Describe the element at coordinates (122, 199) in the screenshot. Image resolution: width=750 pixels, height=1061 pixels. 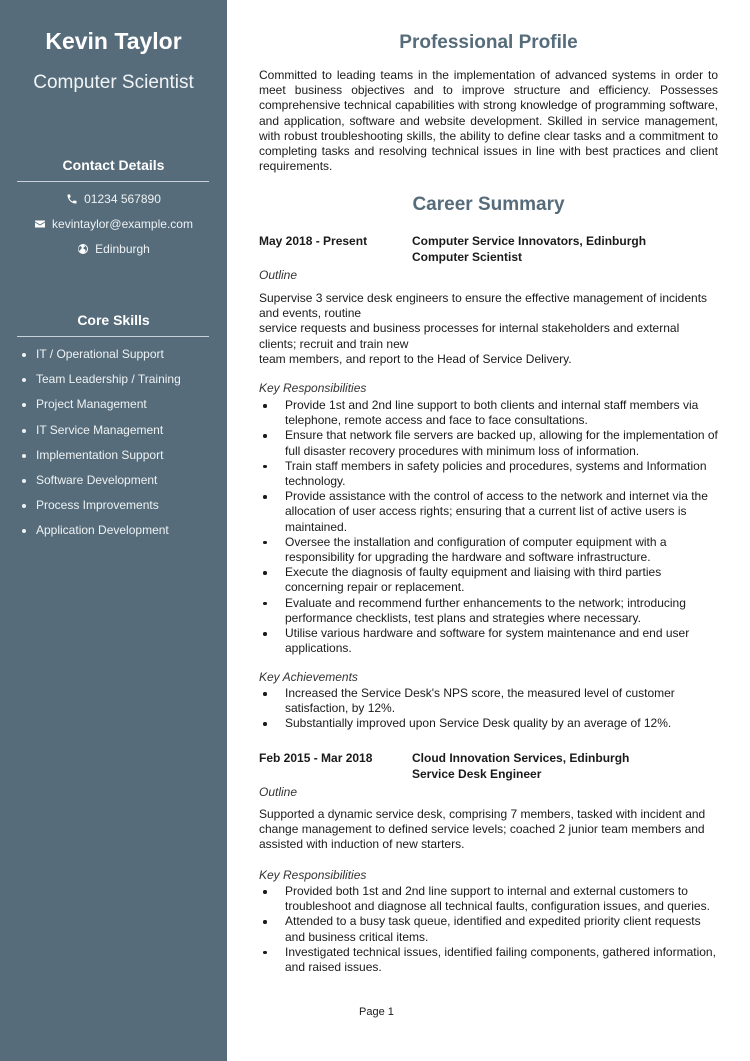
I see `phone-number: 01234 567890` at that location.